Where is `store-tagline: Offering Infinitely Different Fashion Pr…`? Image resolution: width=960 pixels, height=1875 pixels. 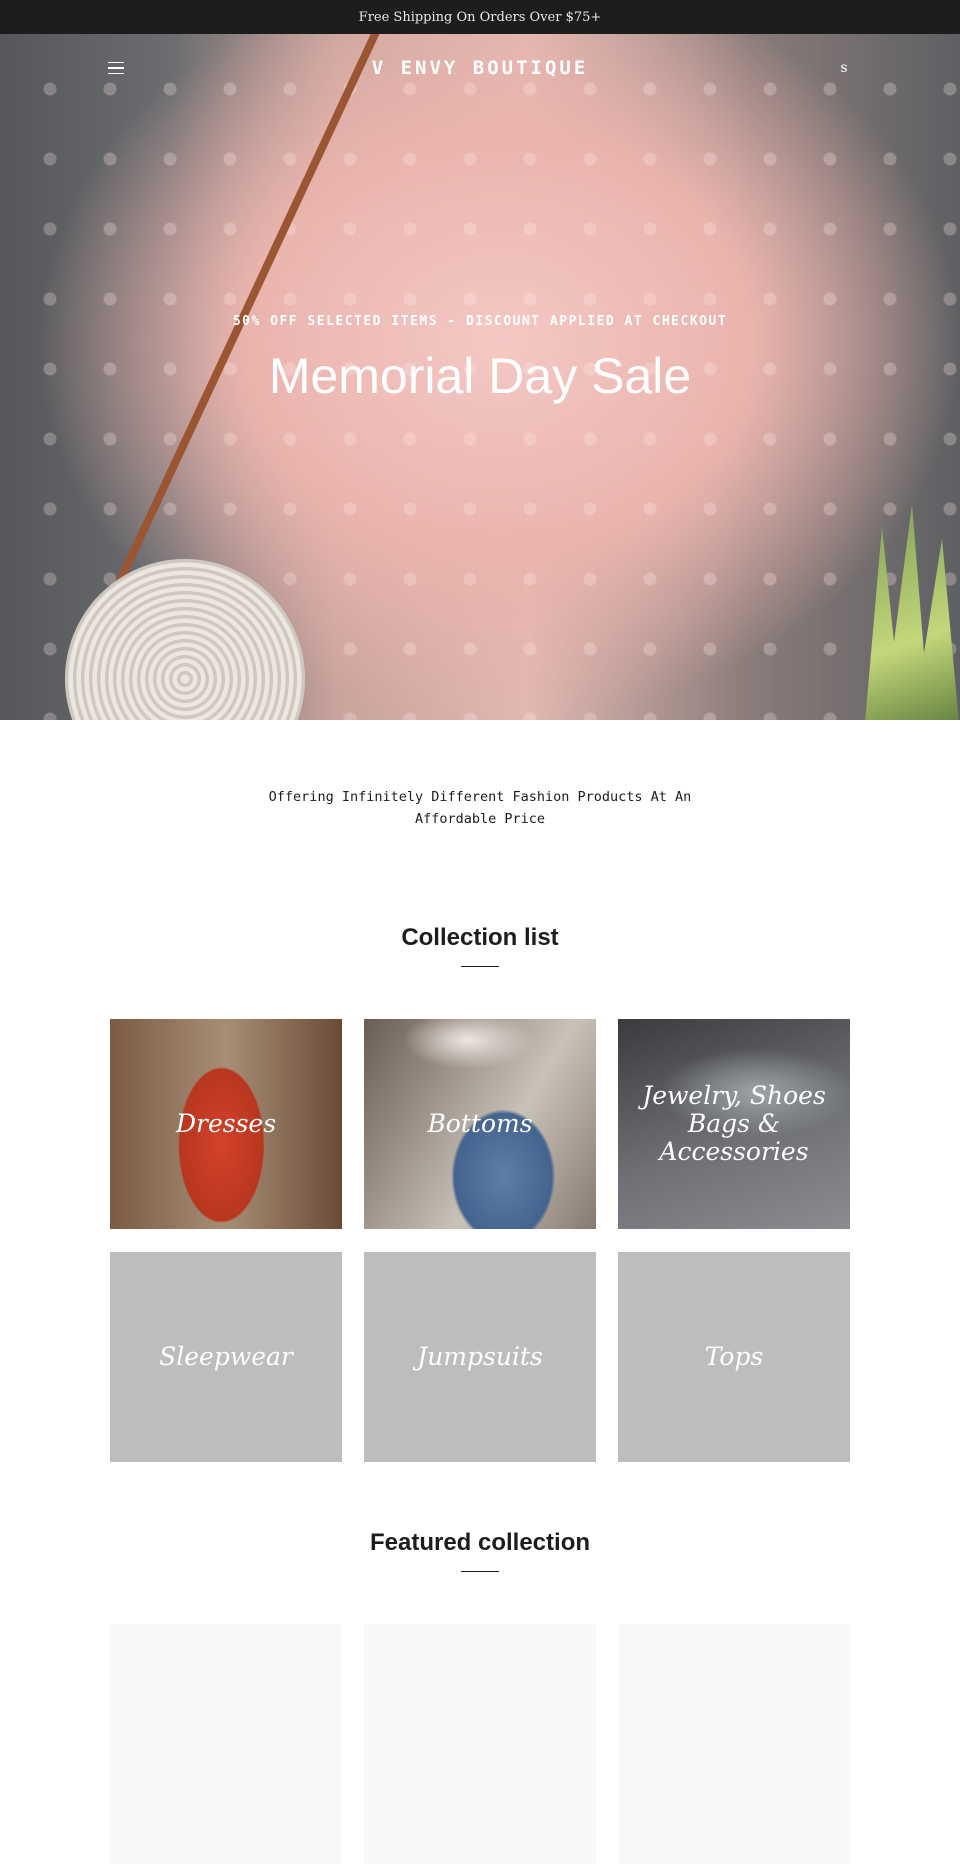 store-tagline: Offering Infinitely Different Fashion Pr… is located at coordinates (480, 808).